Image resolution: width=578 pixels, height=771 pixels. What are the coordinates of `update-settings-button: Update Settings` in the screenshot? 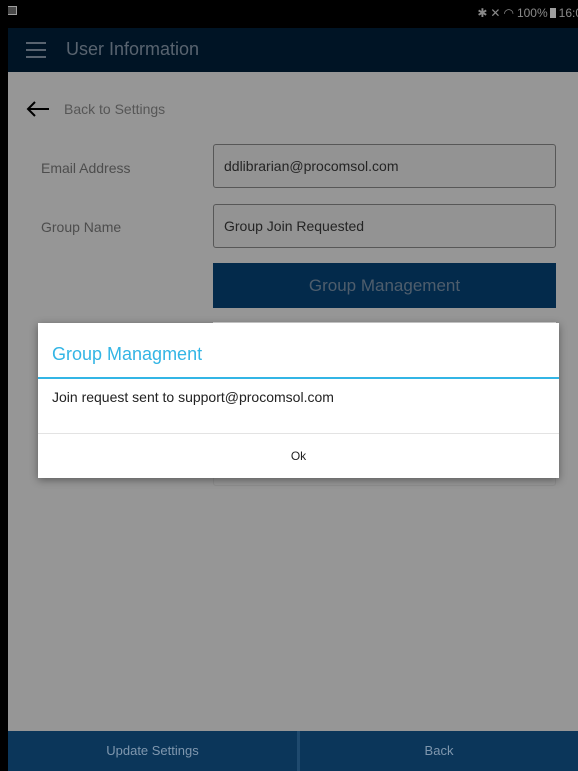 It's located at (152, 751).